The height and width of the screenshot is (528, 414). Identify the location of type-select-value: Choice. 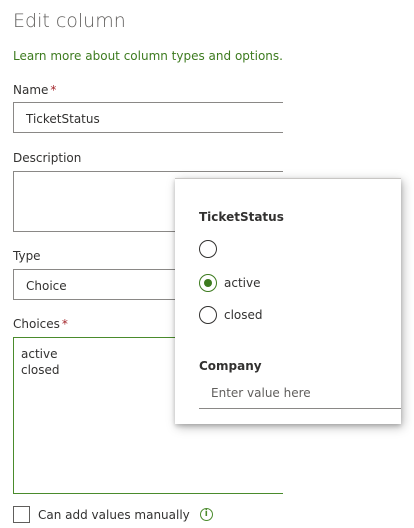
(46, 286).